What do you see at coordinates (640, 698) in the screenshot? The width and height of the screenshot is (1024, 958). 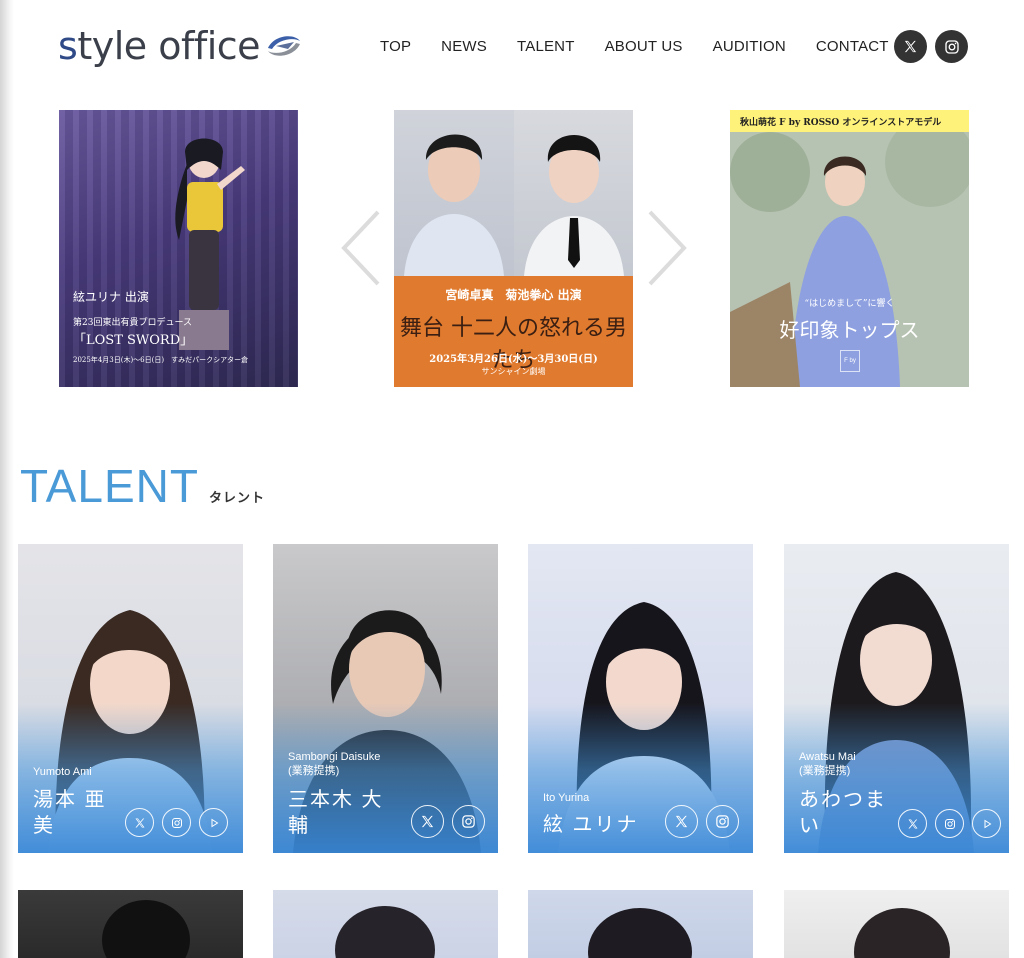 I see `talent-card-ito-yurina: Ito Yurina 絃 ユリナ` at bounding box center [640, 698].